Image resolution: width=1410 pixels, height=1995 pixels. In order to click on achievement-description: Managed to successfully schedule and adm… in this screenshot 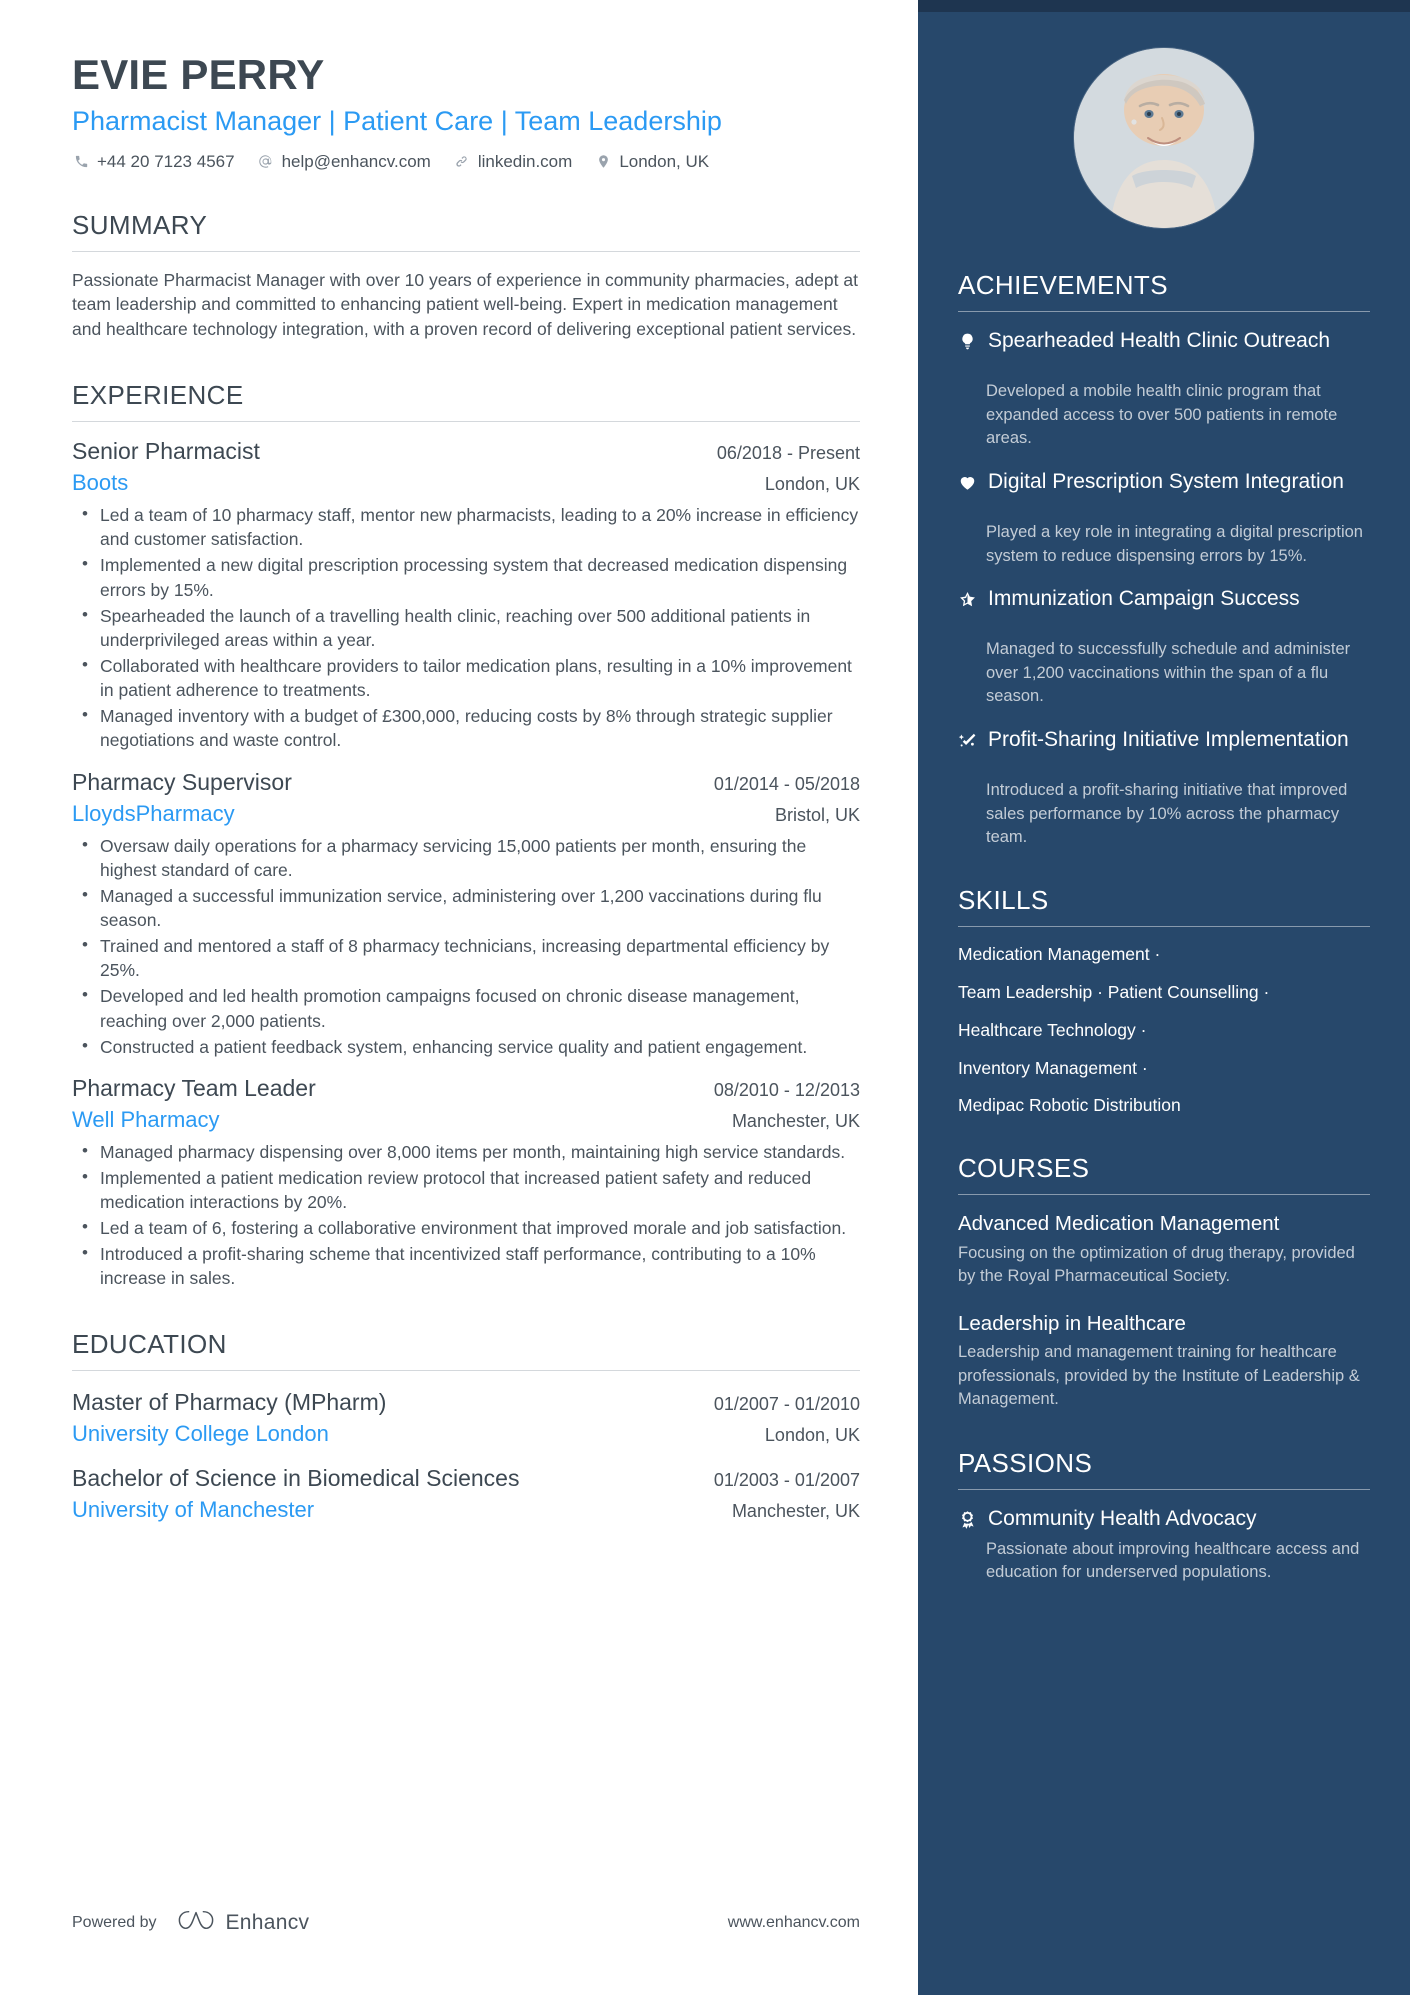, I will do `click(1168, 673)`.